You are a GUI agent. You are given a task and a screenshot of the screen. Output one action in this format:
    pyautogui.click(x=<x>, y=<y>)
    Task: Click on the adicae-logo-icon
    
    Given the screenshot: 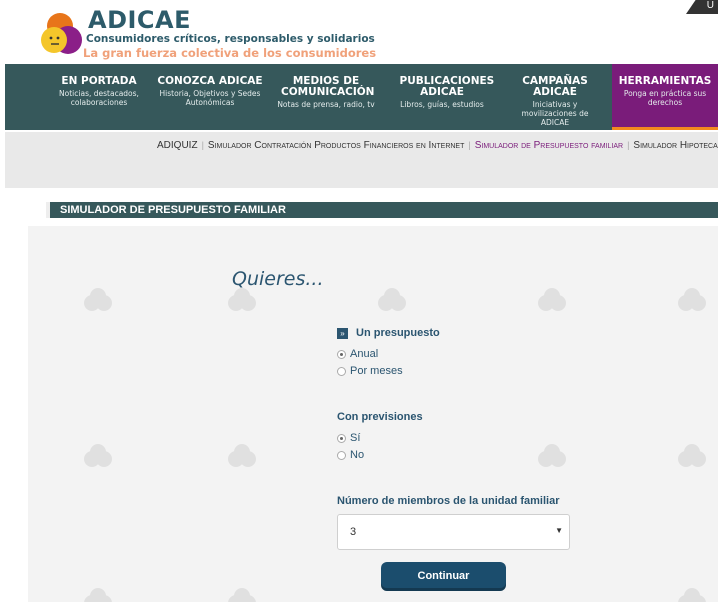 What is the action you would take?
    pyautogui.click(x=61, y=33)
    